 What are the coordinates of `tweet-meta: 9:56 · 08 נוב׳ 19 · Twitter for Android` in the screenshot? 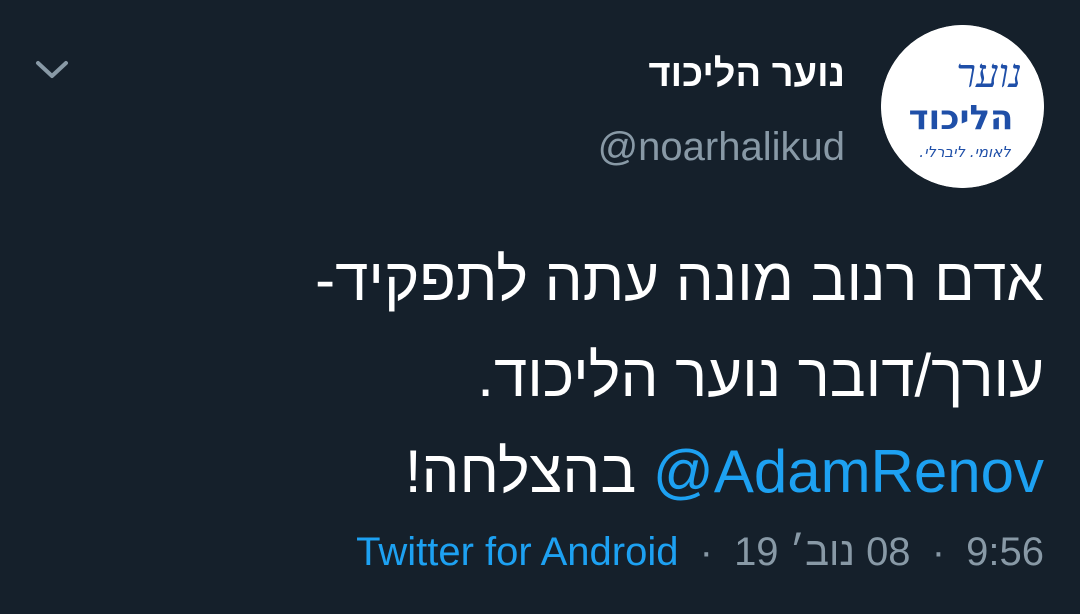 It's located at (700, 552).